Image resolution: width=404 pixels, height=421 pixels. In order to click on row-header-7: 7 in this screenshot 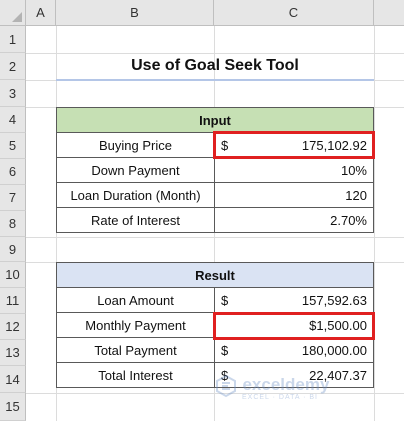, I will do `click(13, 198)`.